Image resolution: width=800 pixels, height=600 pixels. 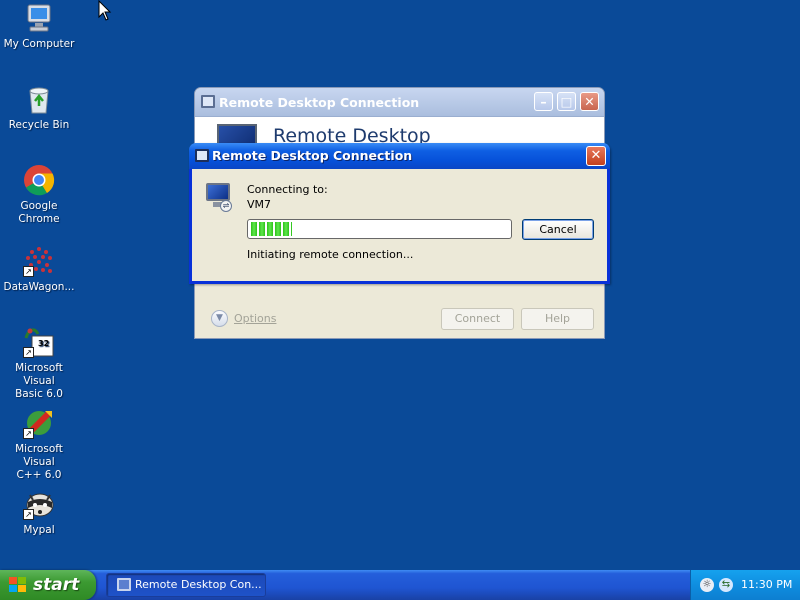 I want to click on connect-button: Connect, so click(x=477, y=319).